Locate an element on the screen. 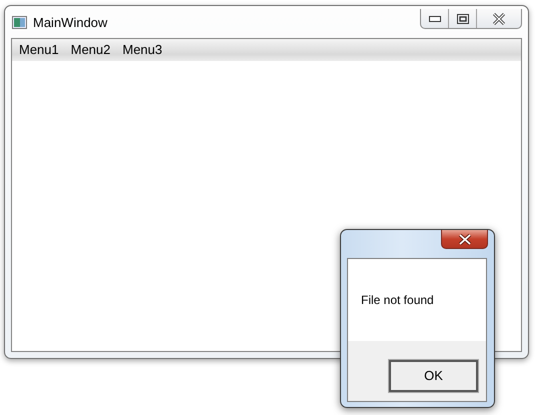 This screenshot has height=415, width=540. menu-item: Menu3 is located at coordinates (143, 50).